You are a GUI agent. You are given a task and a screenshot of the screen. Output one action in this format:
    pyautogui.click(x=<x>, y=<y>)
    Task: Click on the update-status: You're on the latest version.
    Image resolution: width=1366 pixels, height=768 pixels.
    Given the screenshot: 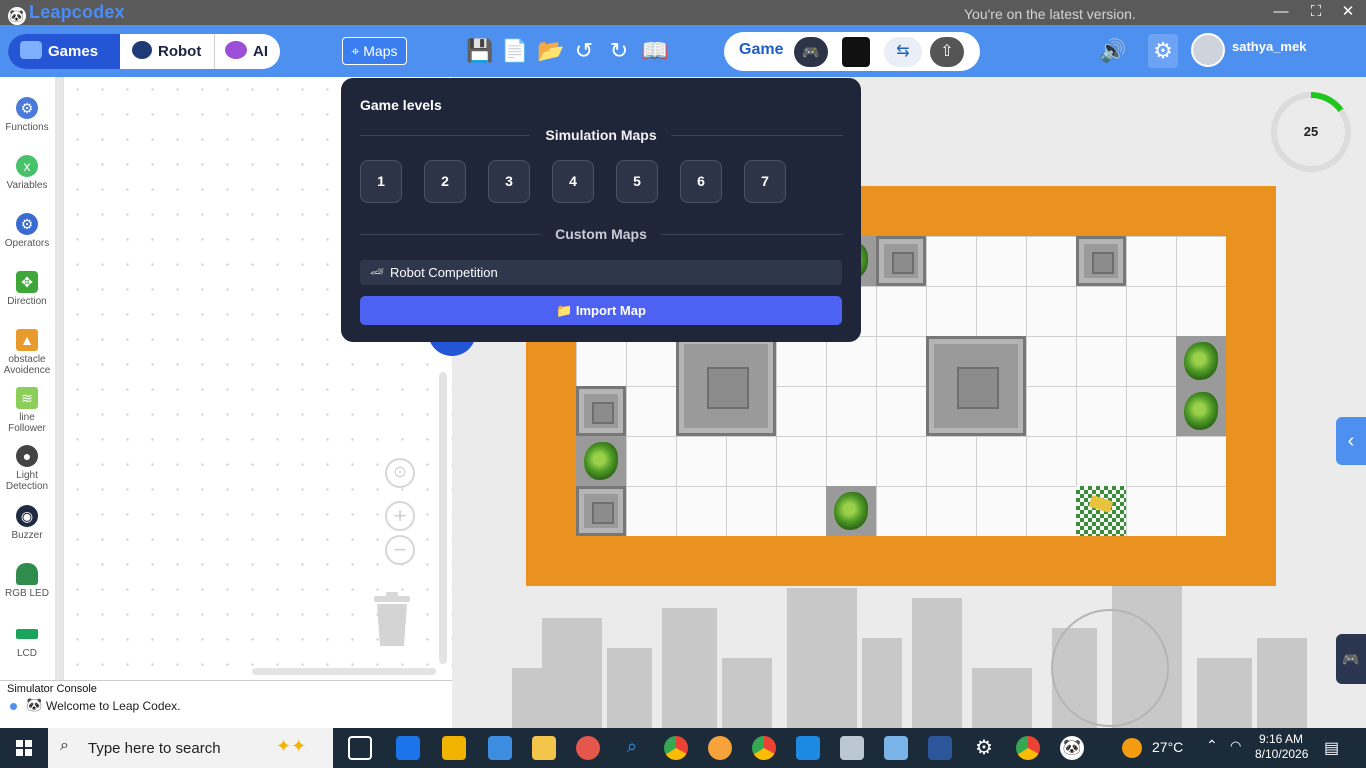 What is the action you would take?
    pyautogui.click(x=1050, y=14)
    